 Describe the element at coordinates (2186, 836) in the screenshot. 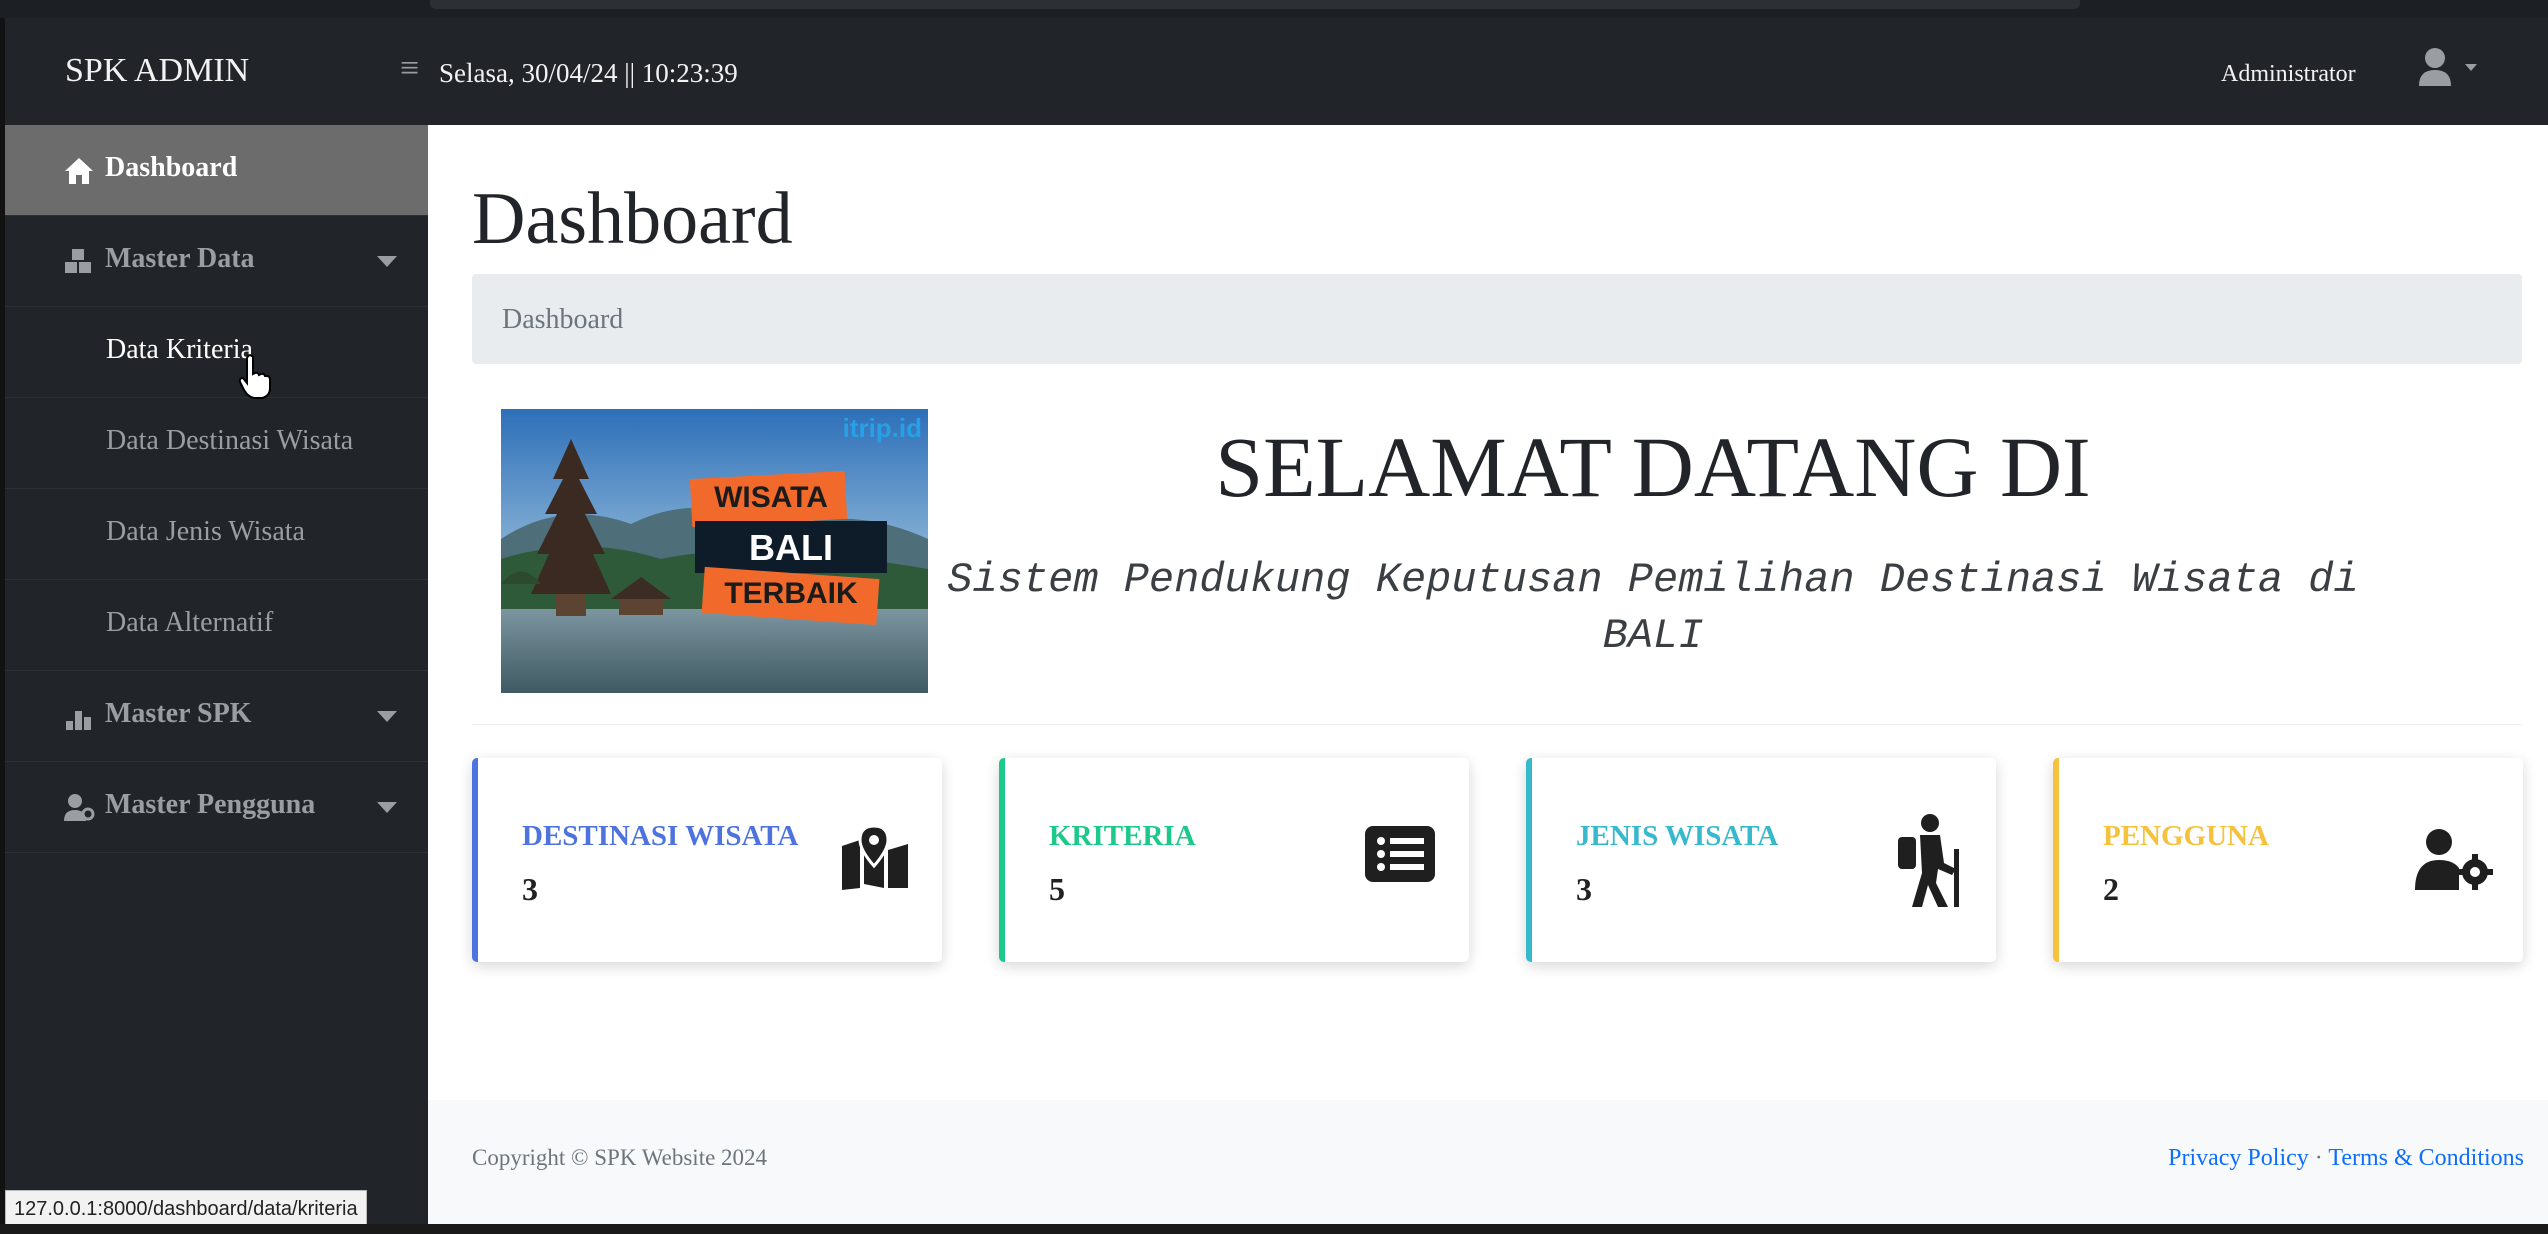

I see `card-title: PENGGUNA` at that location.